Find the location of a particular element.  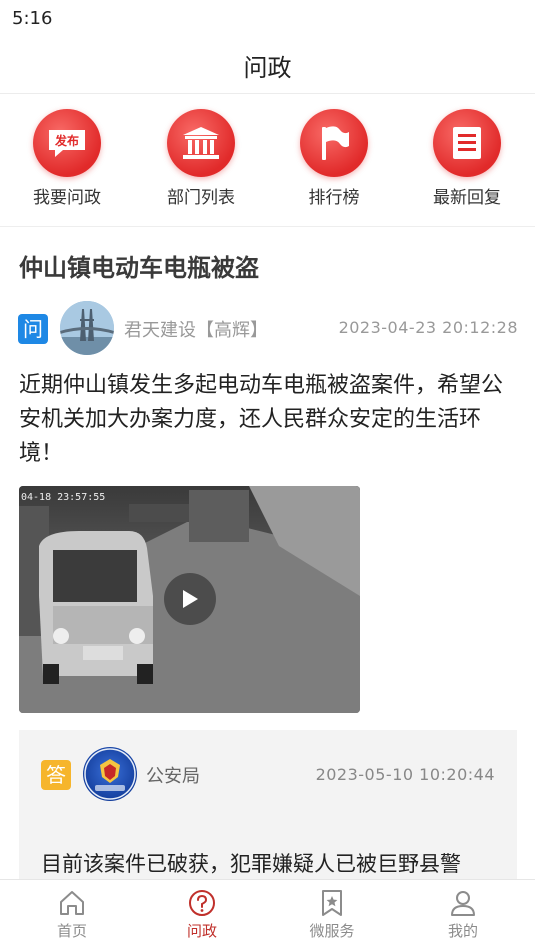

tab-inquiry: 问政 is located at coordinates (202, 914).